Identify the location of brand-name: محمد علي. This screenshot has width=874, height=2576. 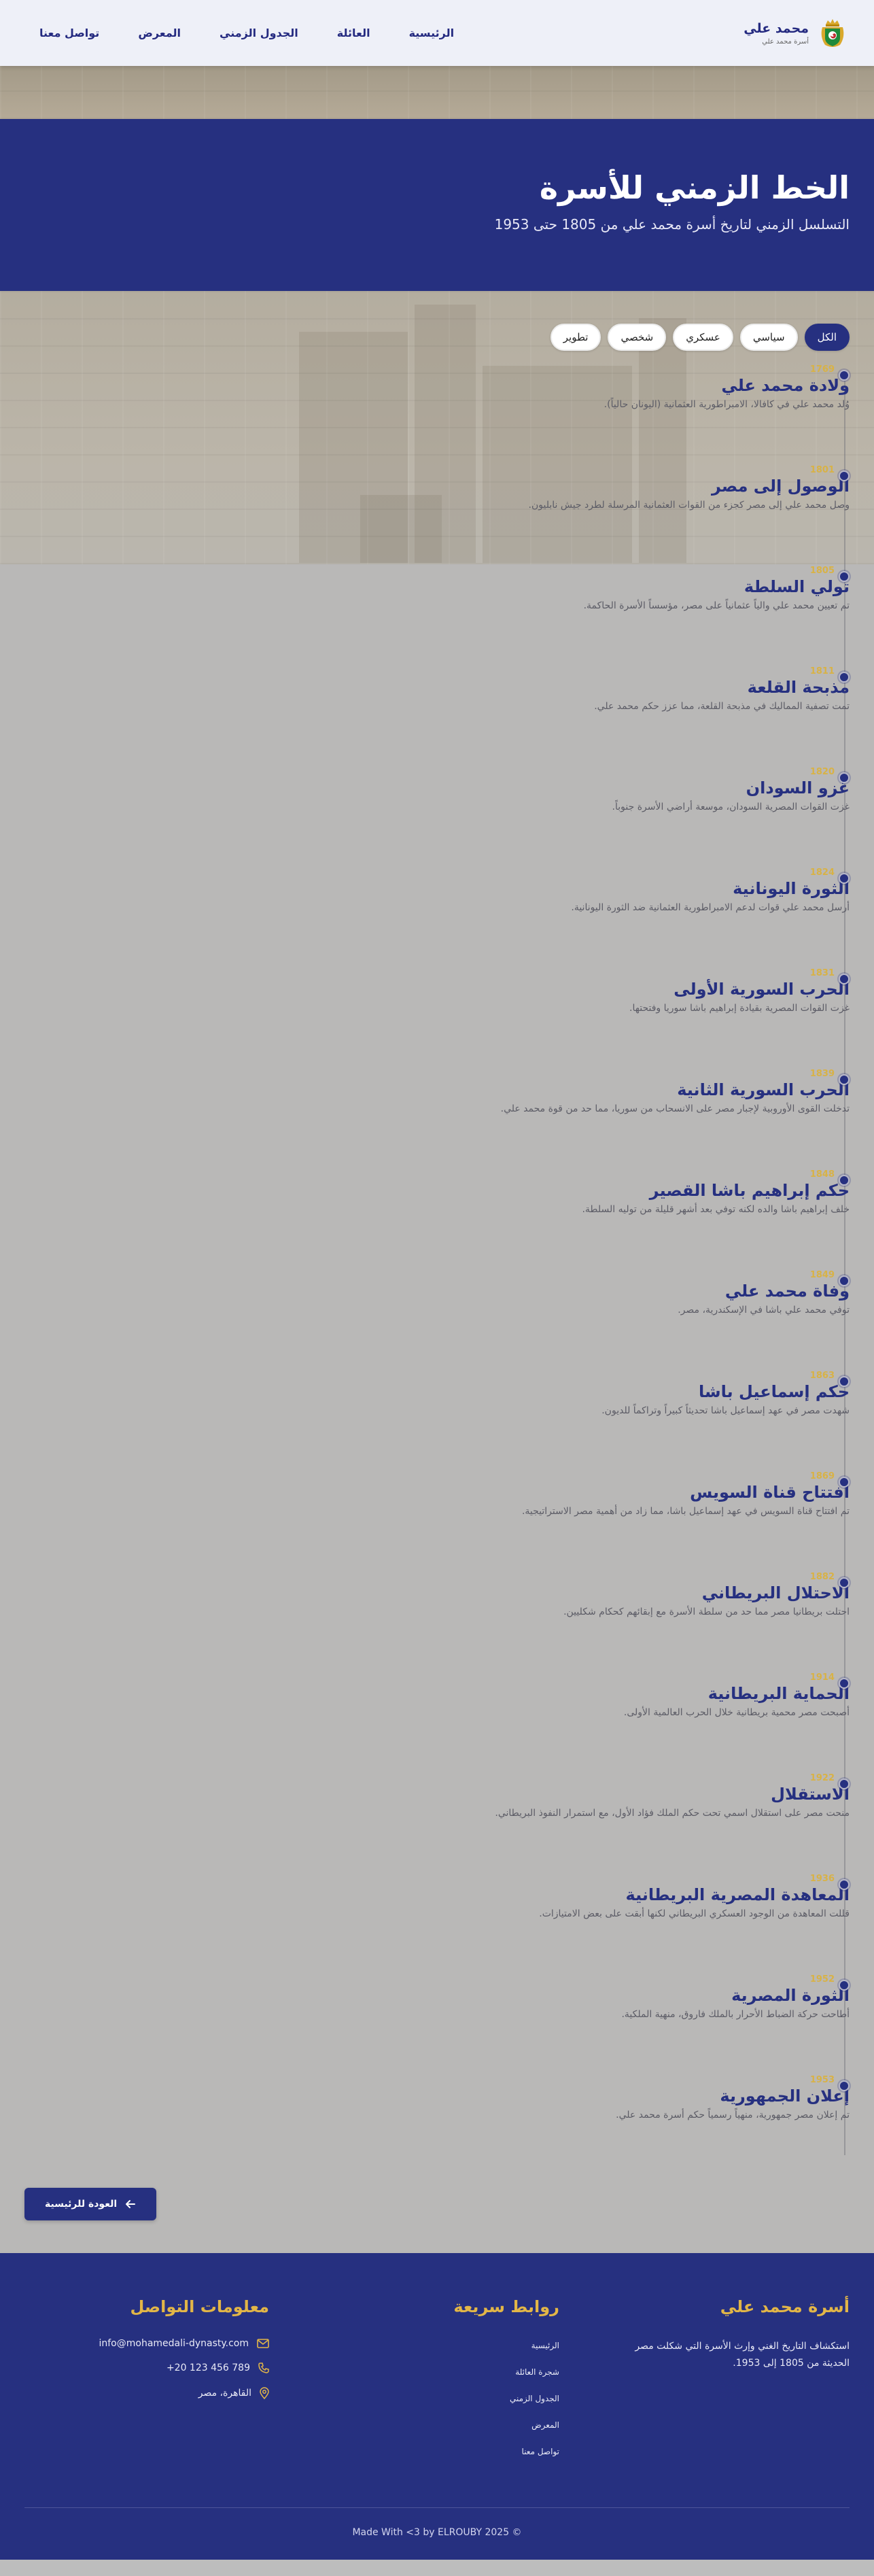
(776, 28).